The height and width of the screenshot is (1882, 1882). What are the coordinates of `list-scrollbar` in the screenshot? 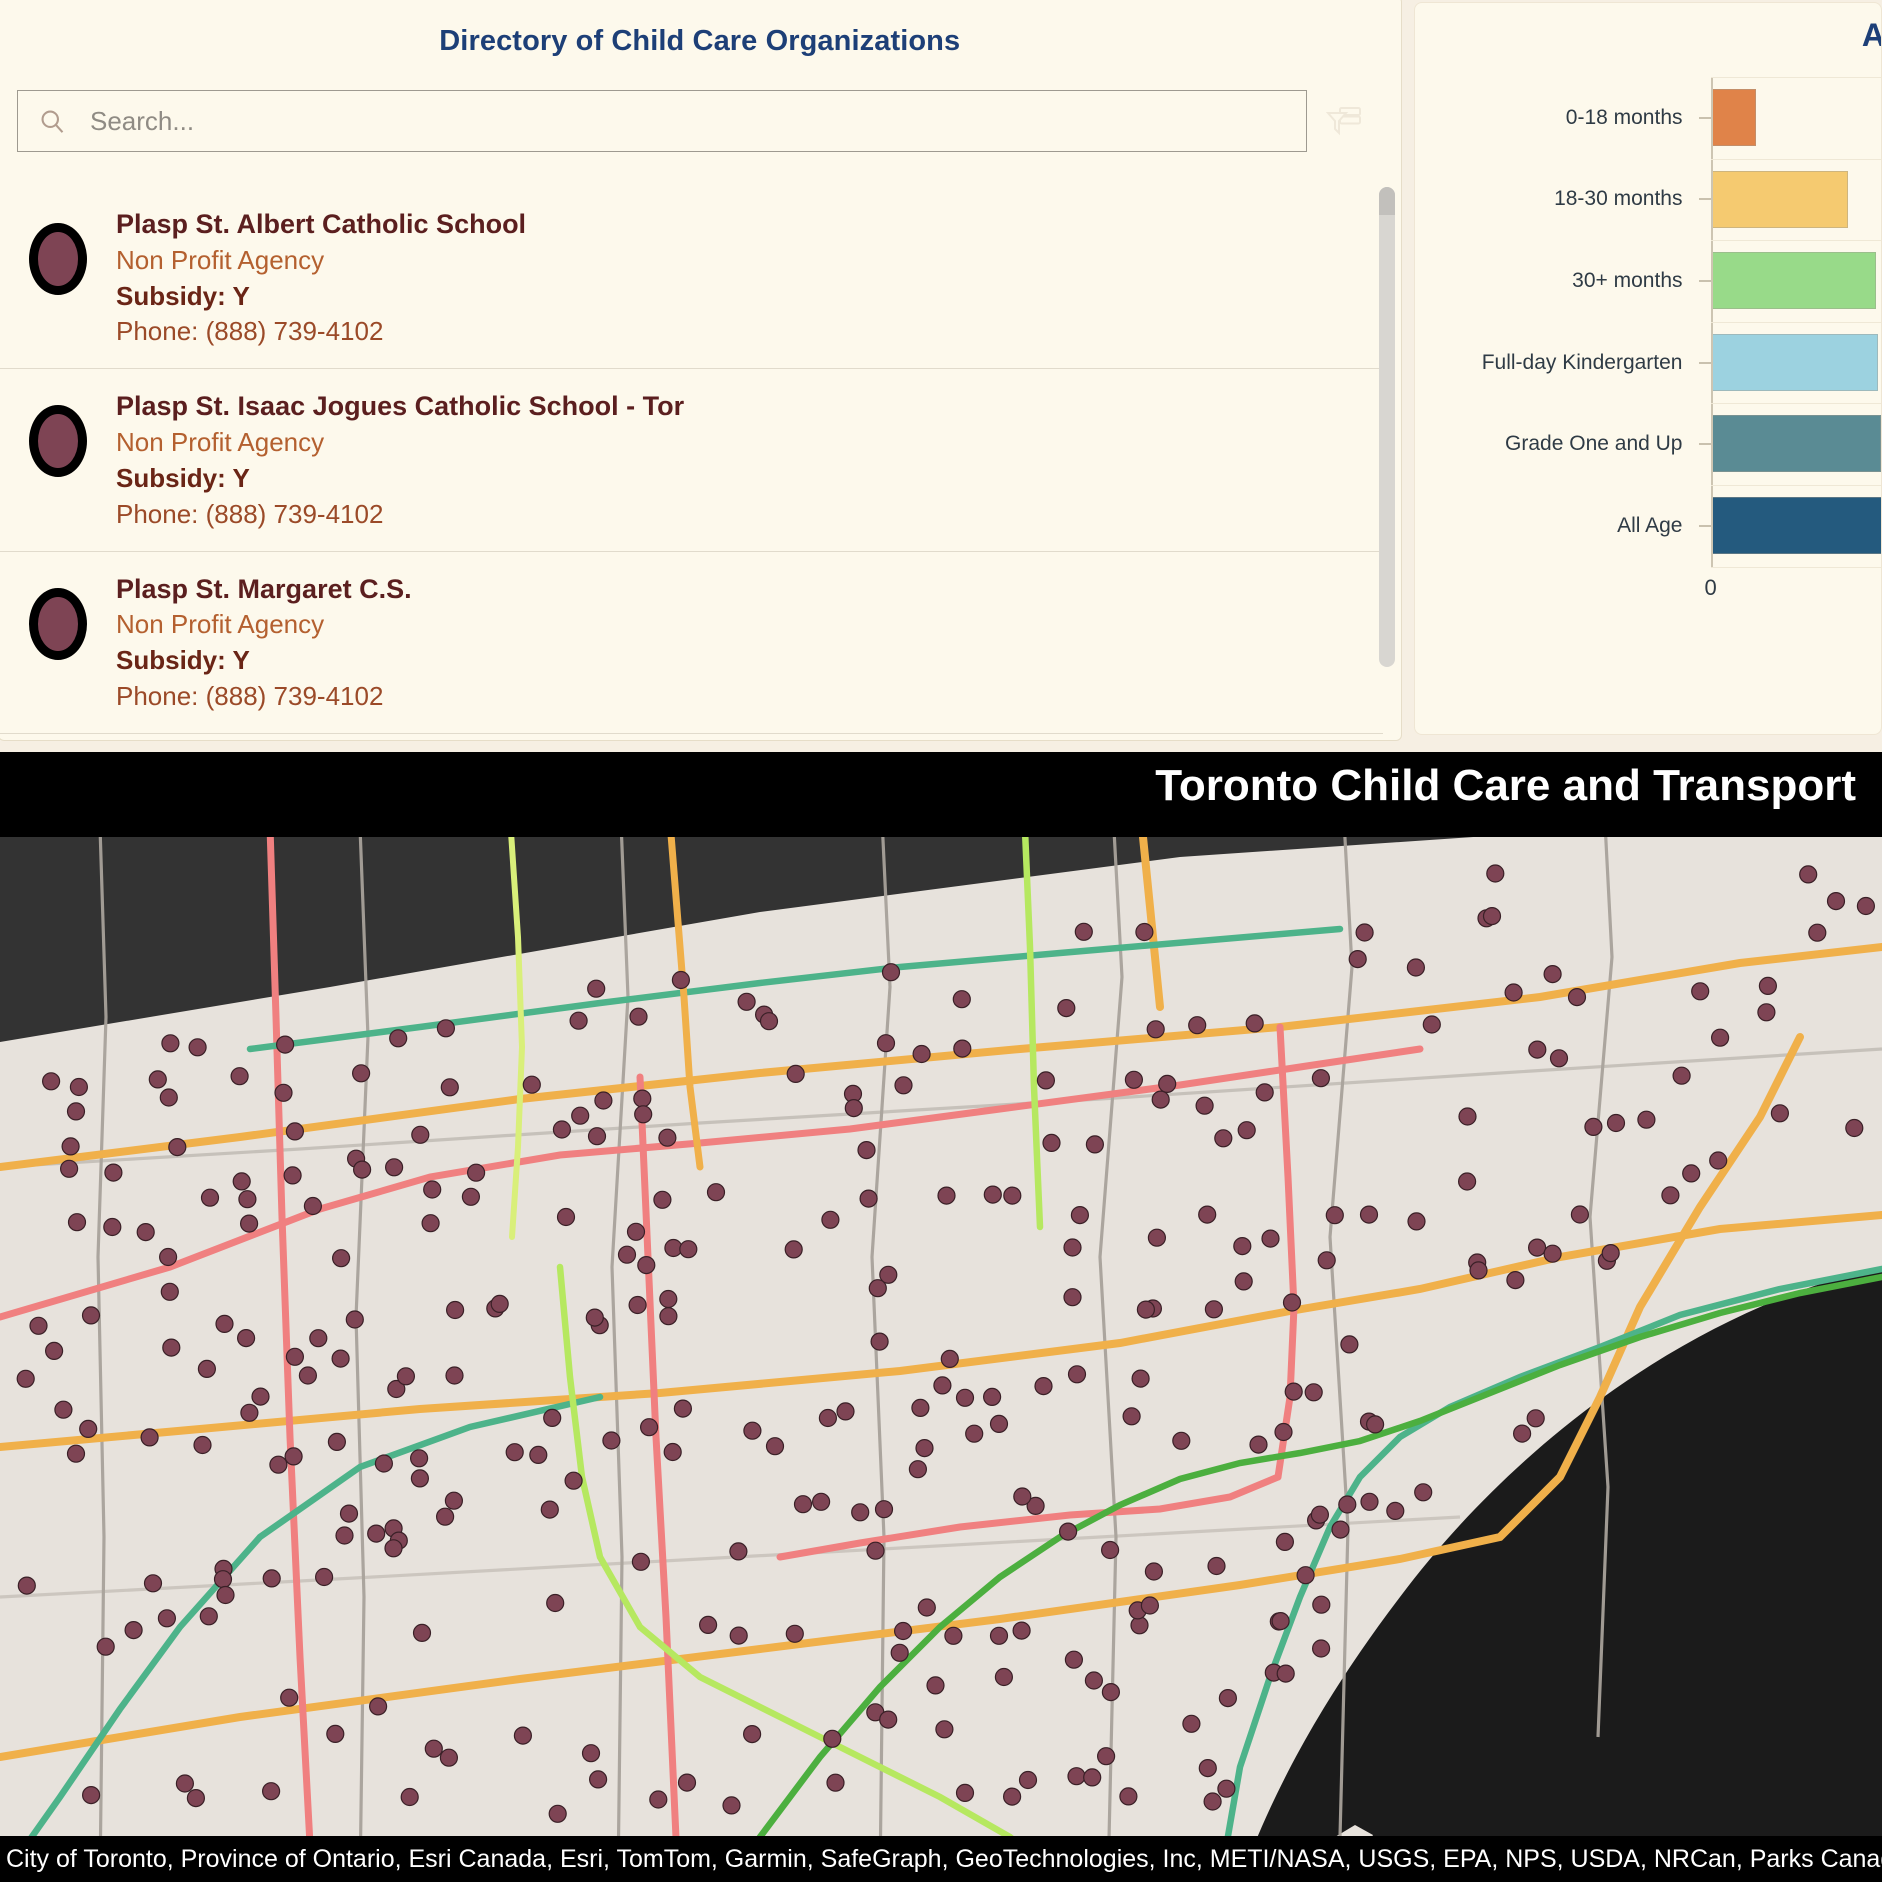 It's located at (1386, 463).